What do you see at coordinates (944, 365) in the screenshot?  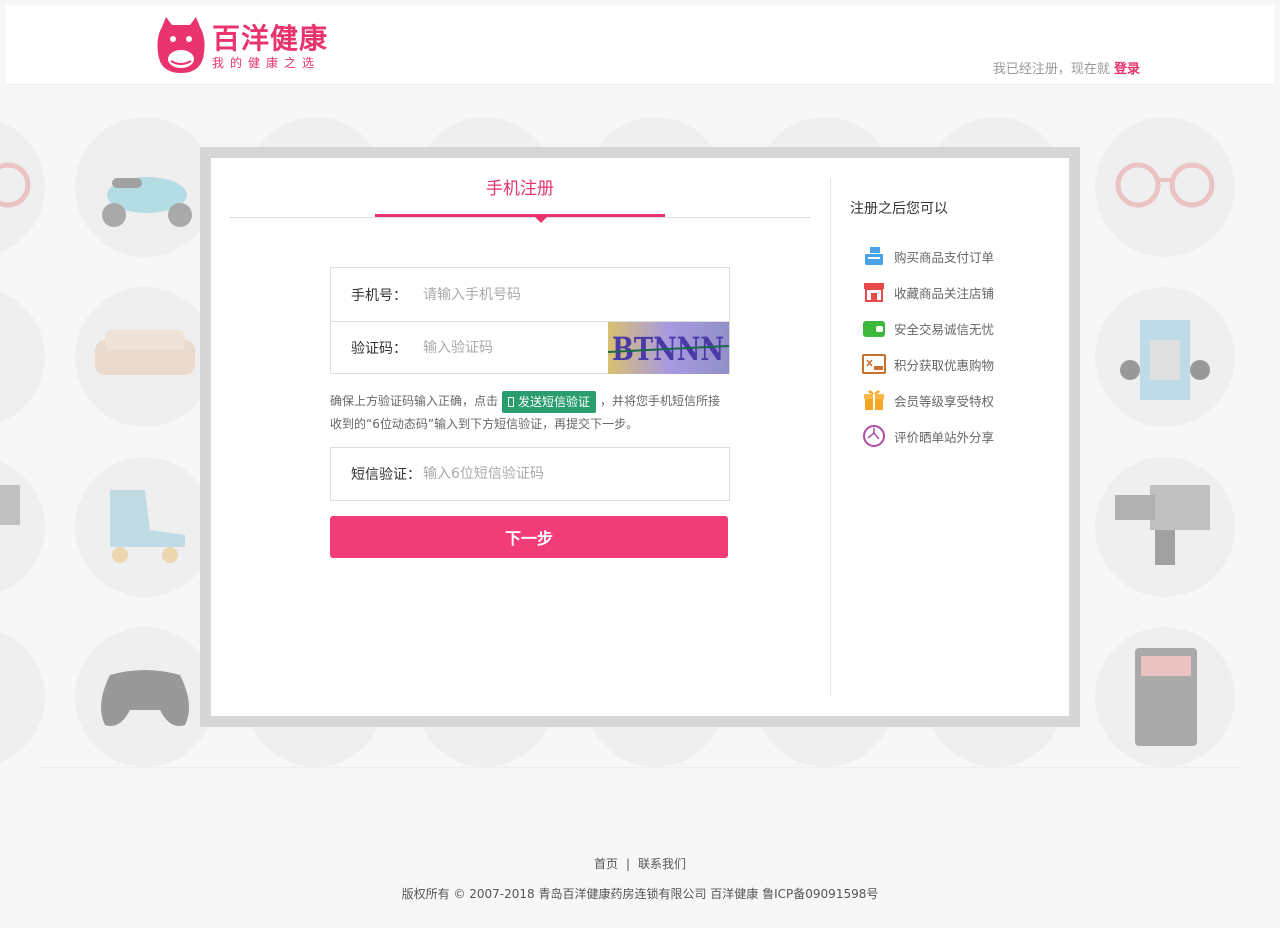 I see `benefit-label: 积分获取优惠购物` at bounding box center [944, 365].